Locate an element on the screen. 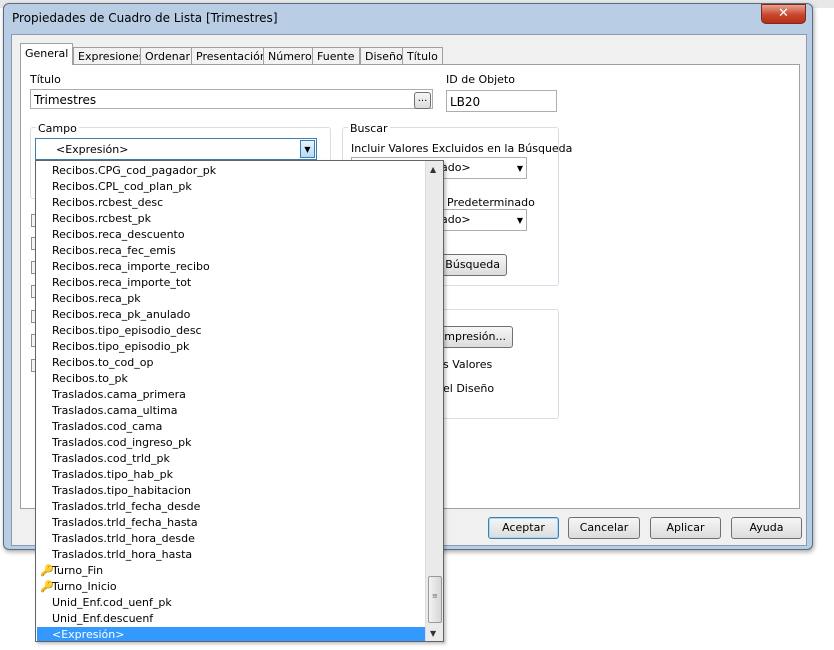  dropdown-item-label: Traslados.cod_cama is located at coordinates (107, 426).